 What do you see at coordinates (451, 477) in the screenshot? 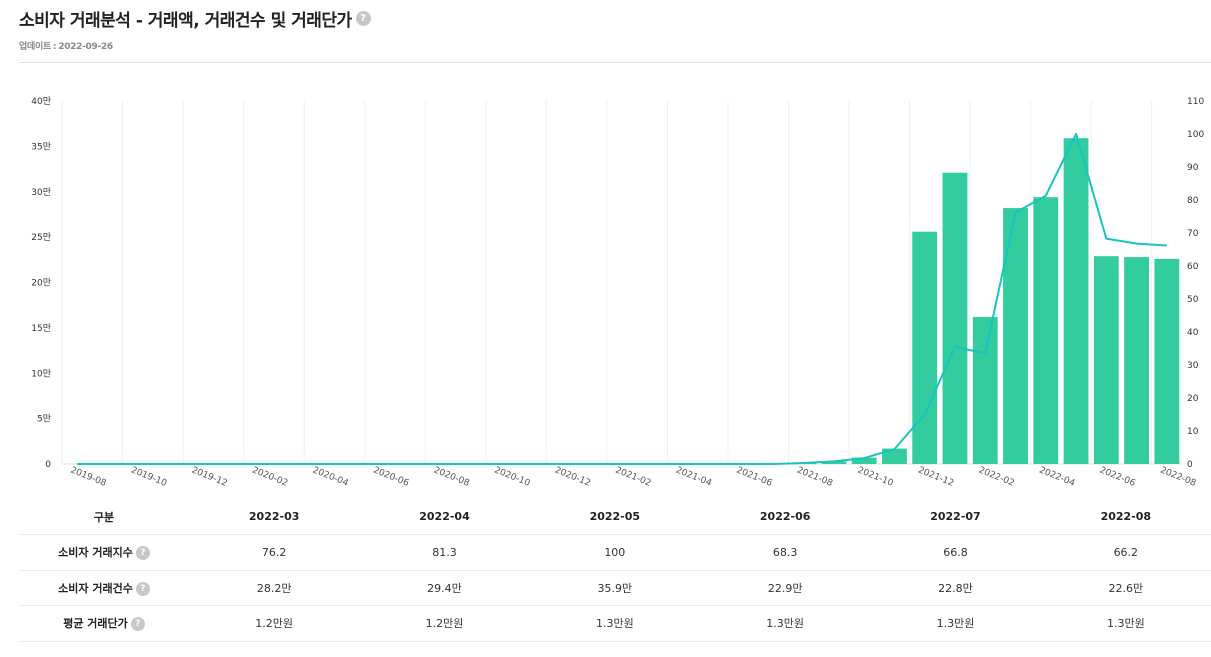
I see `x-tick-label: 2020-08` at bounding box center [451, 477].